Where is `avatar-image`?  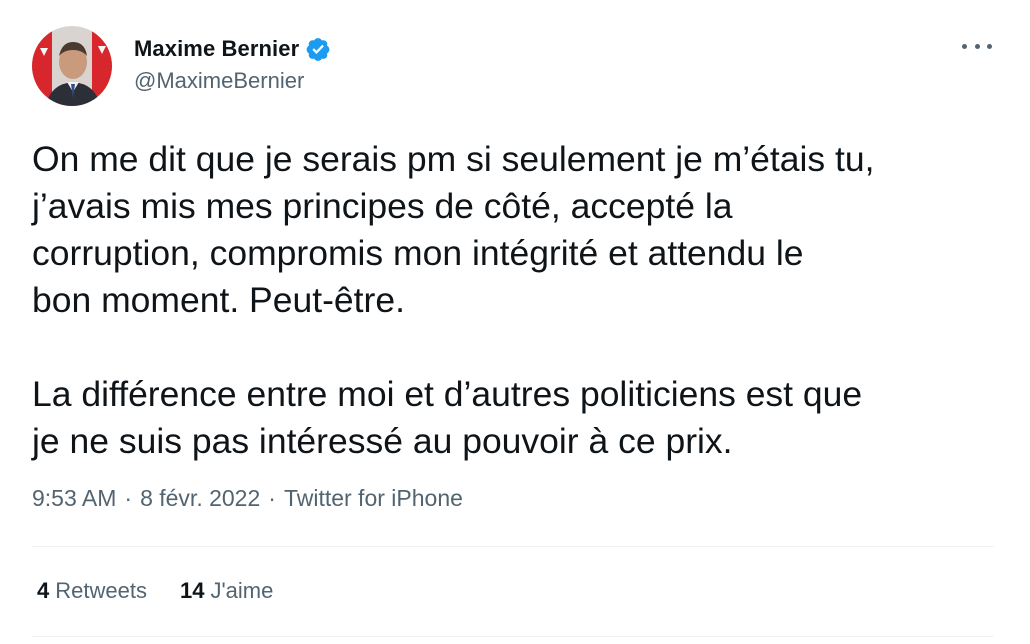
avatar-image is located at coordinates (72, 66).